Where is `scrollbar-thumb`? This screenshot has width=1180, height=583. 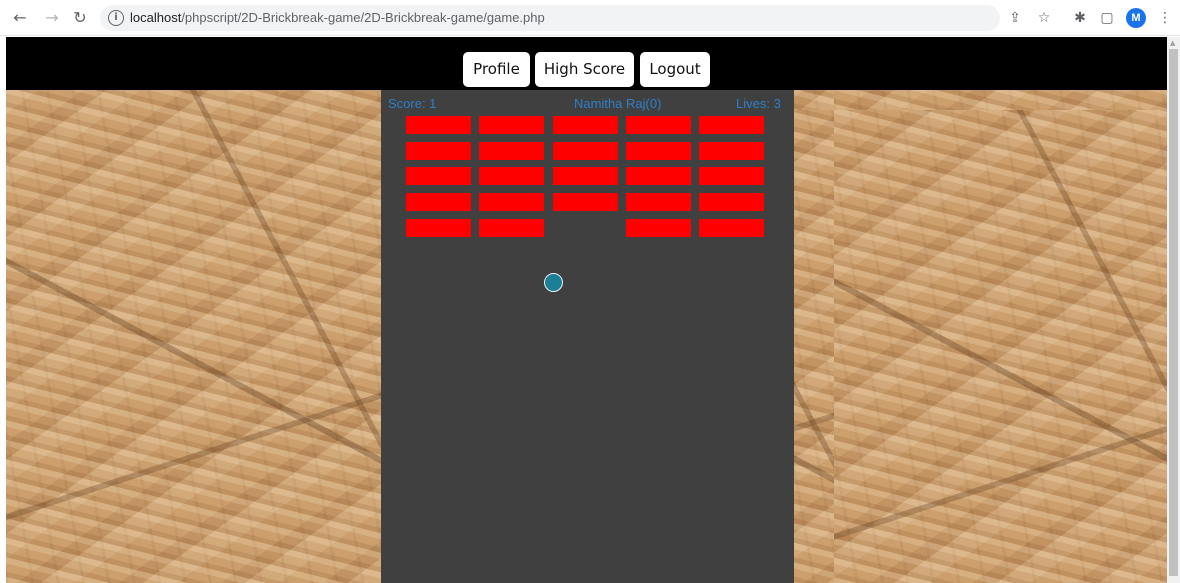
scrollbar-thumb is located at coordinates (1173, 312).